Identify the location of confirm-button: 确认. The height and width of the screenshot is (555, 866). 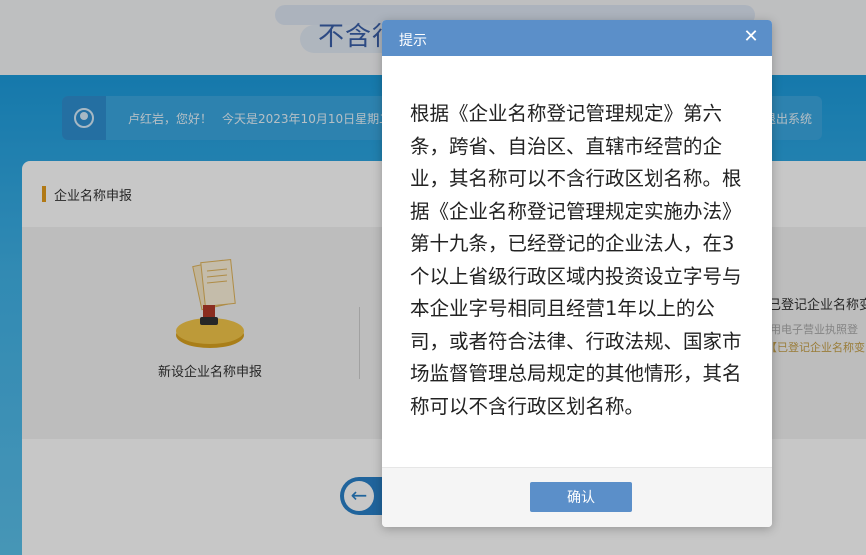
(581, 497).